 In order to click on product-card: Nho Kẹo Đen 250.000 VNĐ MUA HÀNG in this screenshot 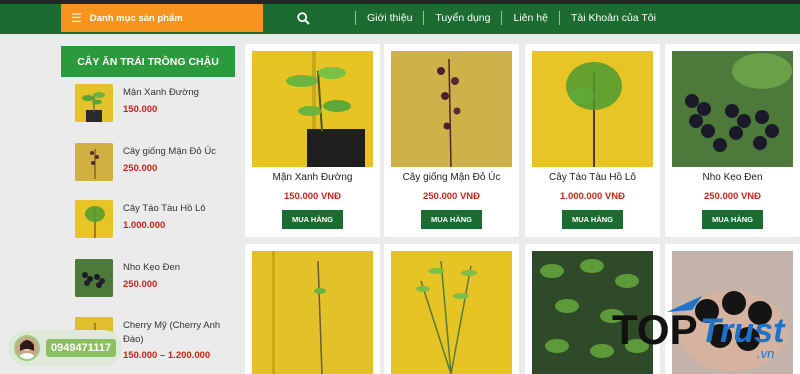, I will do `click(732, 140)`.